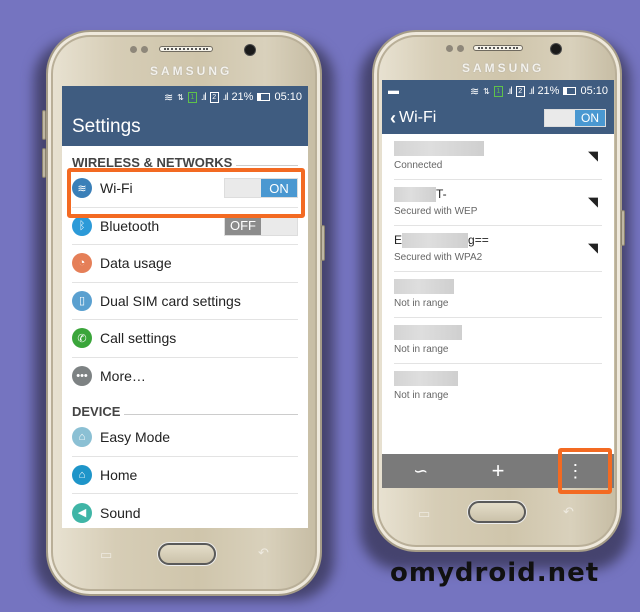 Image resolution: width=640 pixels, height=612 pixels. What do you see at coordinates (478, 240) in the screenshot?
I see `ssid-text: g==` at bounding box center [478, 240].